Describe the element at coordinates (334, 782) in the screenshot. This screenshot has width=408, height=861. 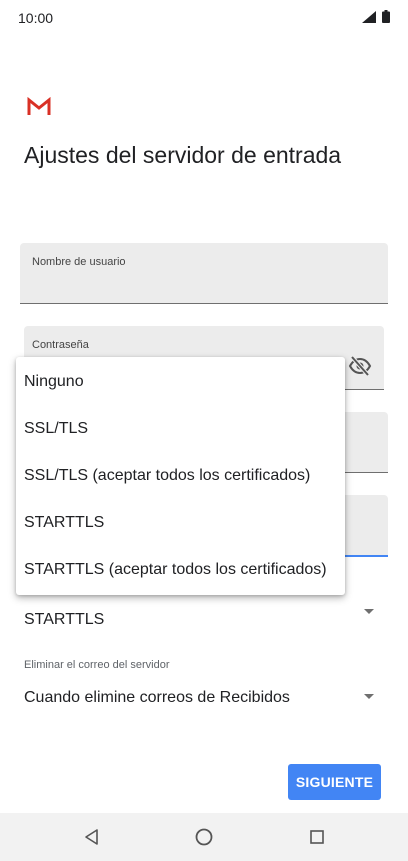
I see `next-button: SIGUIENTE` at that location.